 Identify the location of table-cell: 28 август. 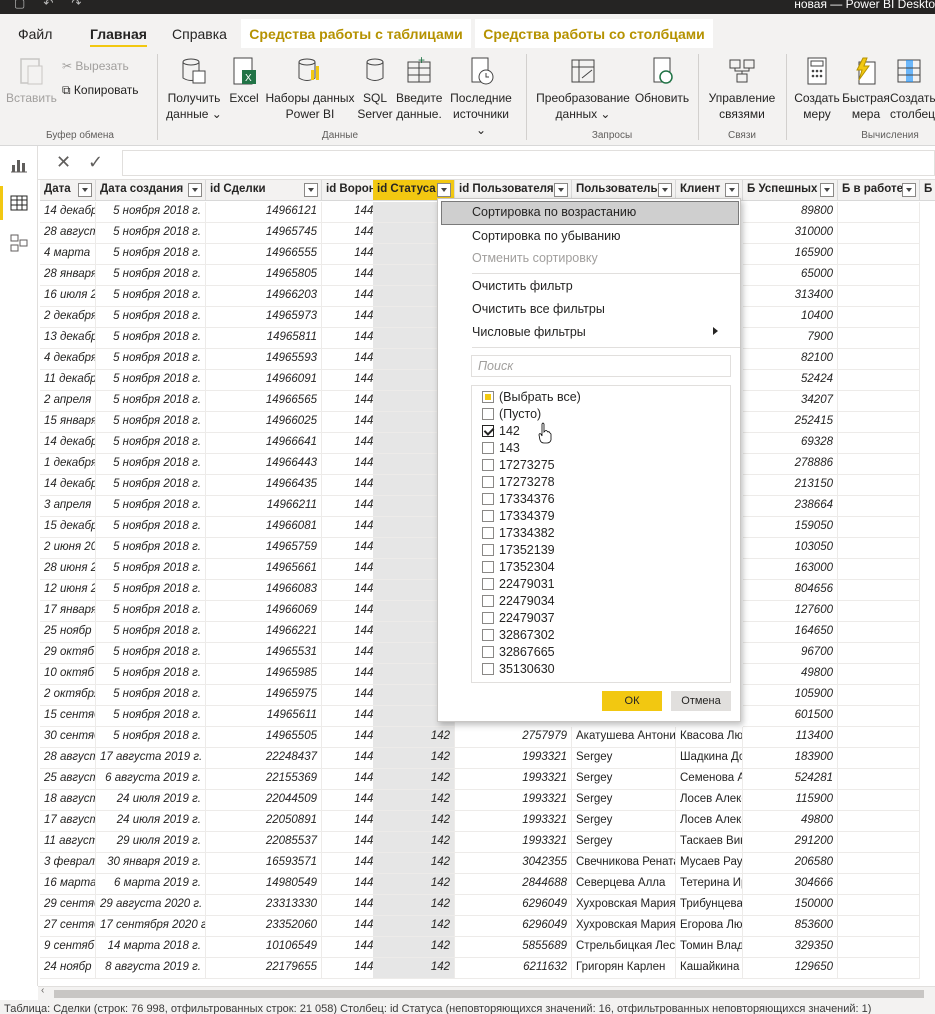
(68, 233).